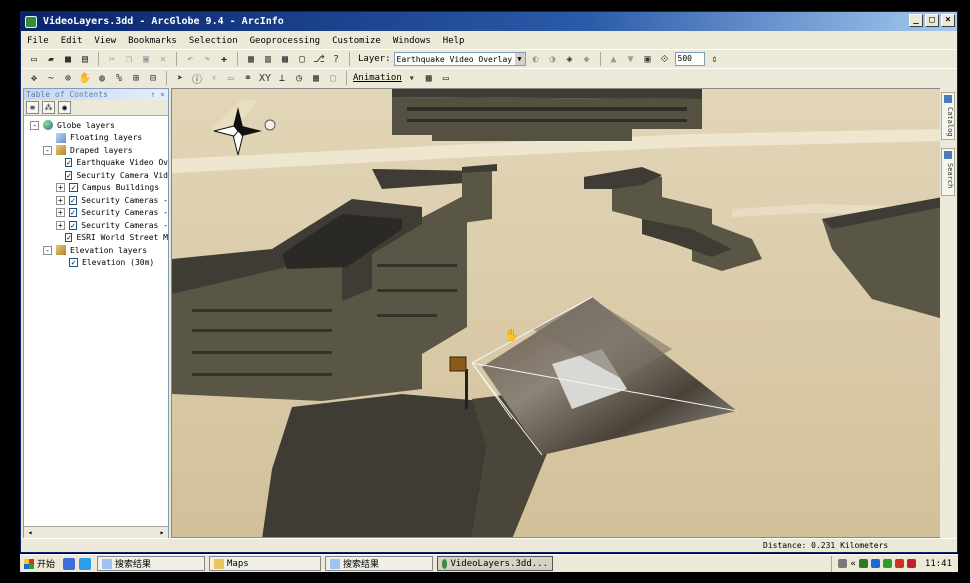 Image resolution: width=970 pixels, height=583 pixels. Describe the element at coordinates (151, 563) in the screenshot. I see `taskbar-item-search-results-1: 搜索结果` at that location.